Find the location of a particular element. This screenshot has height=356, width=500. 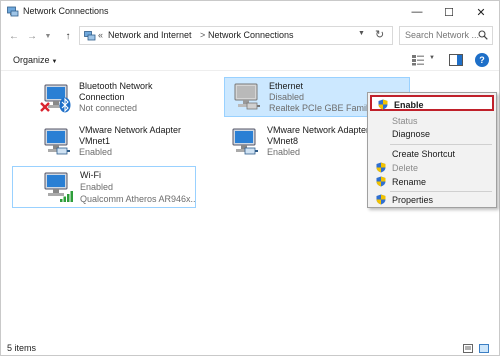

address-dropdown-icon: ▼ is located at coordinates (361, 33).